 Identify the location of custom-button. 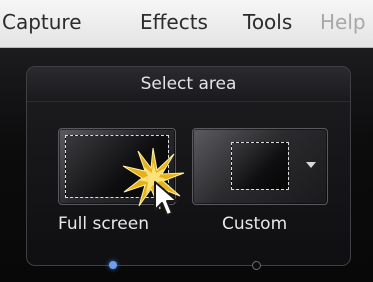
(260, 166).